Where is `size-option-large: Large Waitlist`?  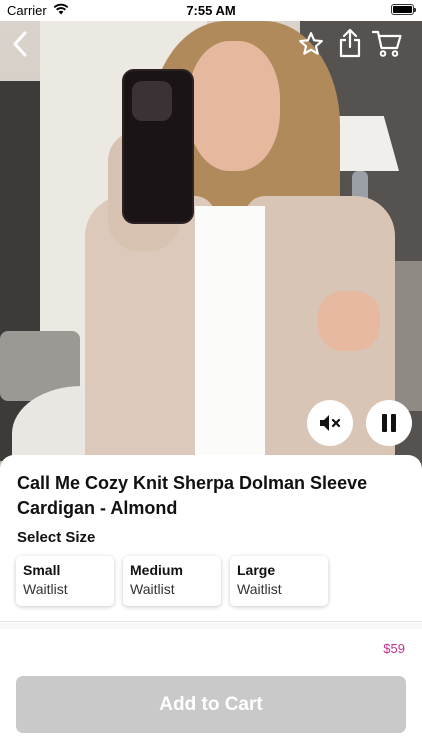 size-option-large: Large Waitlist is located at coordinates (279, 581).